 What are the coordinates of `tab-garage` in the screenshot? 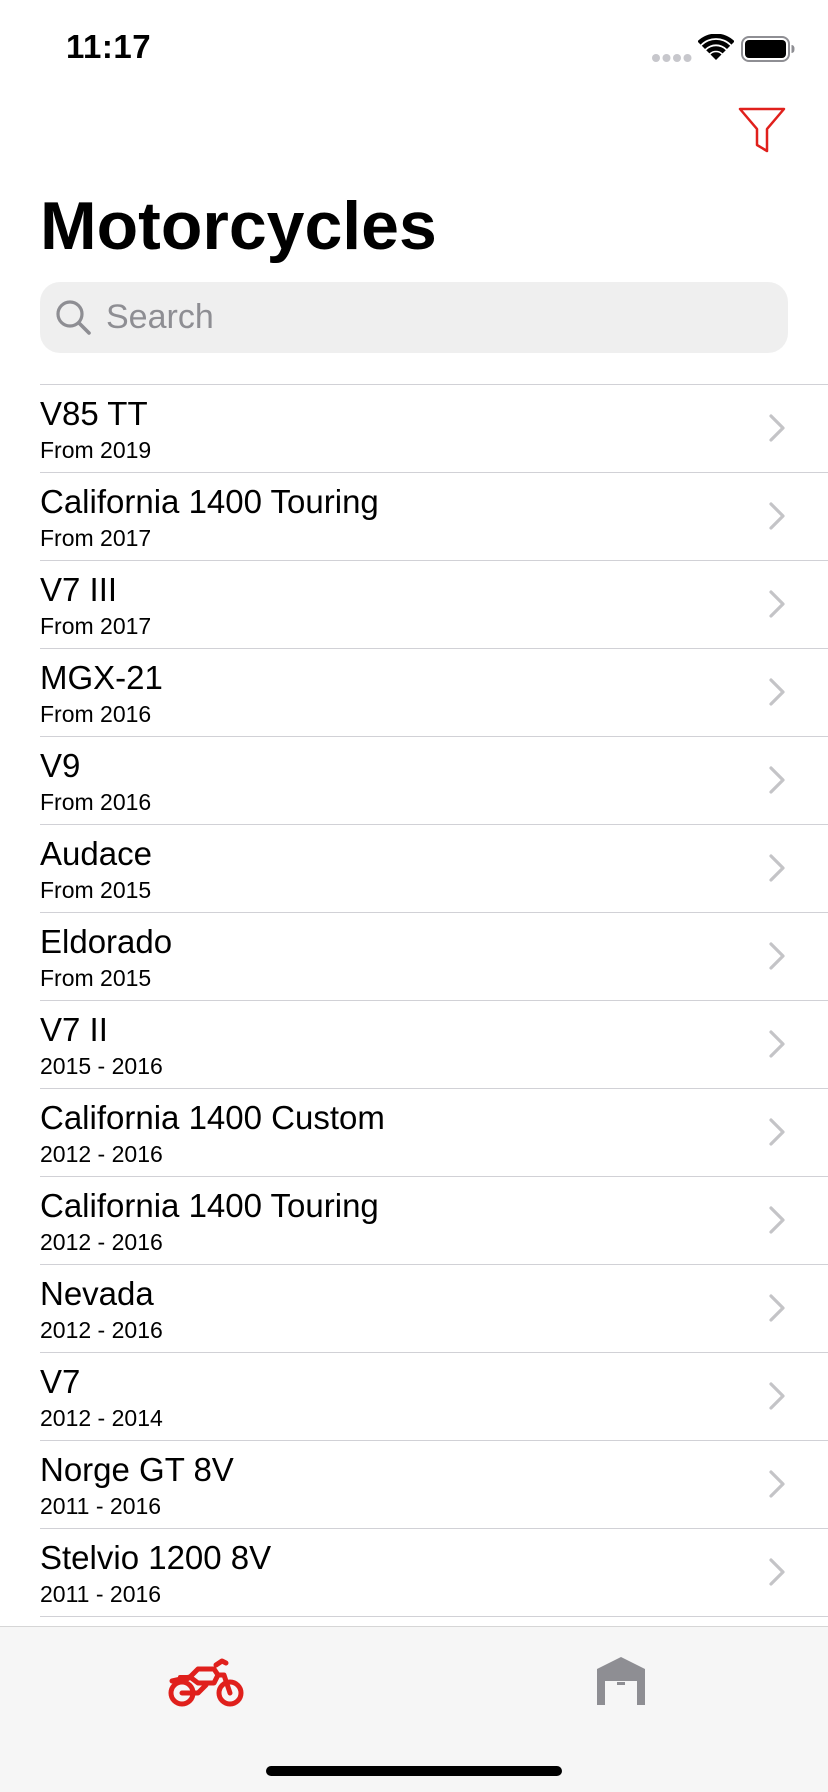 It's located at (621, 1681).